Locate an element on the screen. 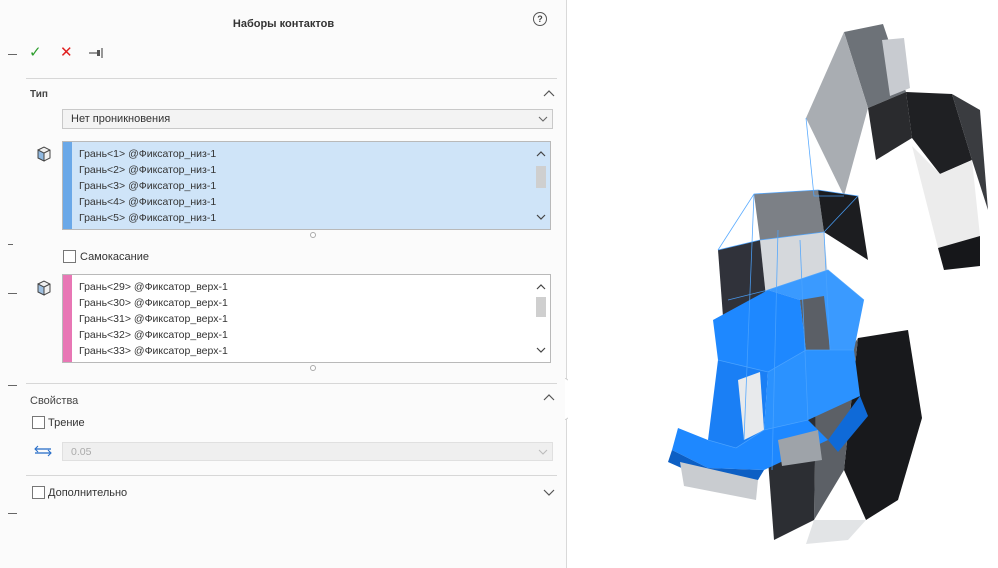 Image resolution: width=998 pixels, height=568 pixels. pin-button is located at coordinates (97, 53).